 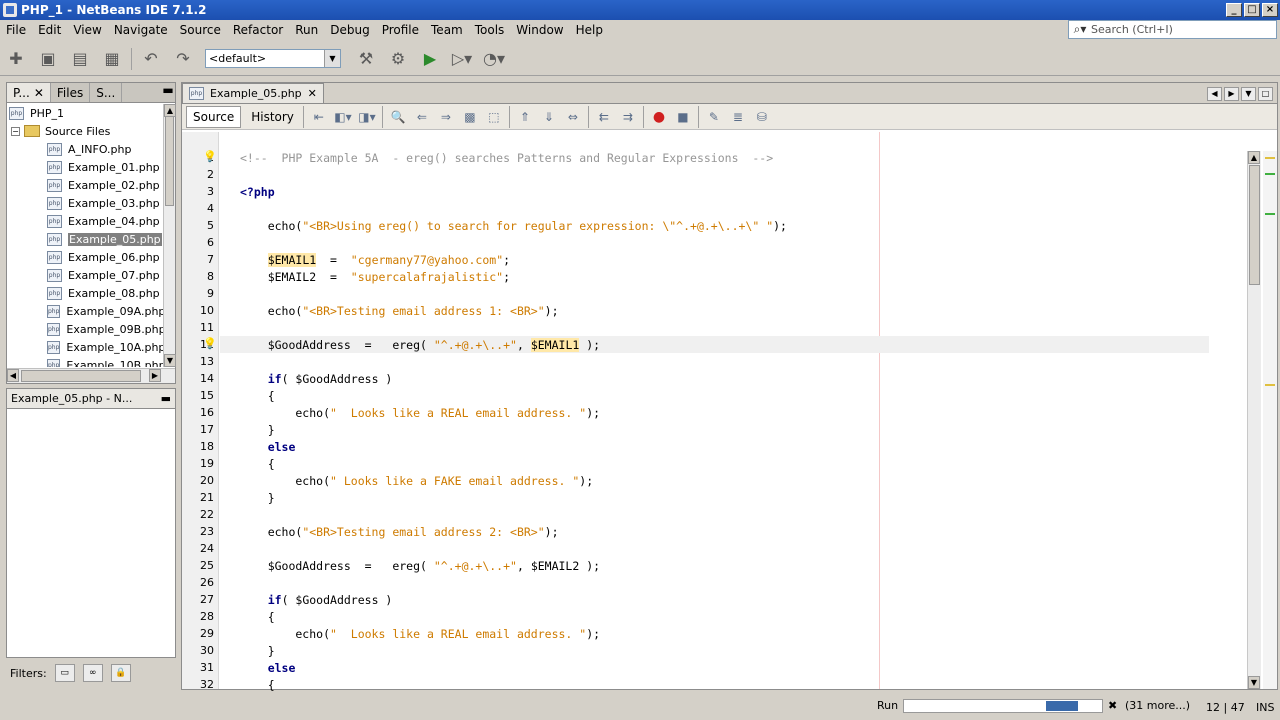 What do you see at coordinates (1252, 10) in the screenshot?
I see `maximize-button: □` at bounding box center [1252, 10].